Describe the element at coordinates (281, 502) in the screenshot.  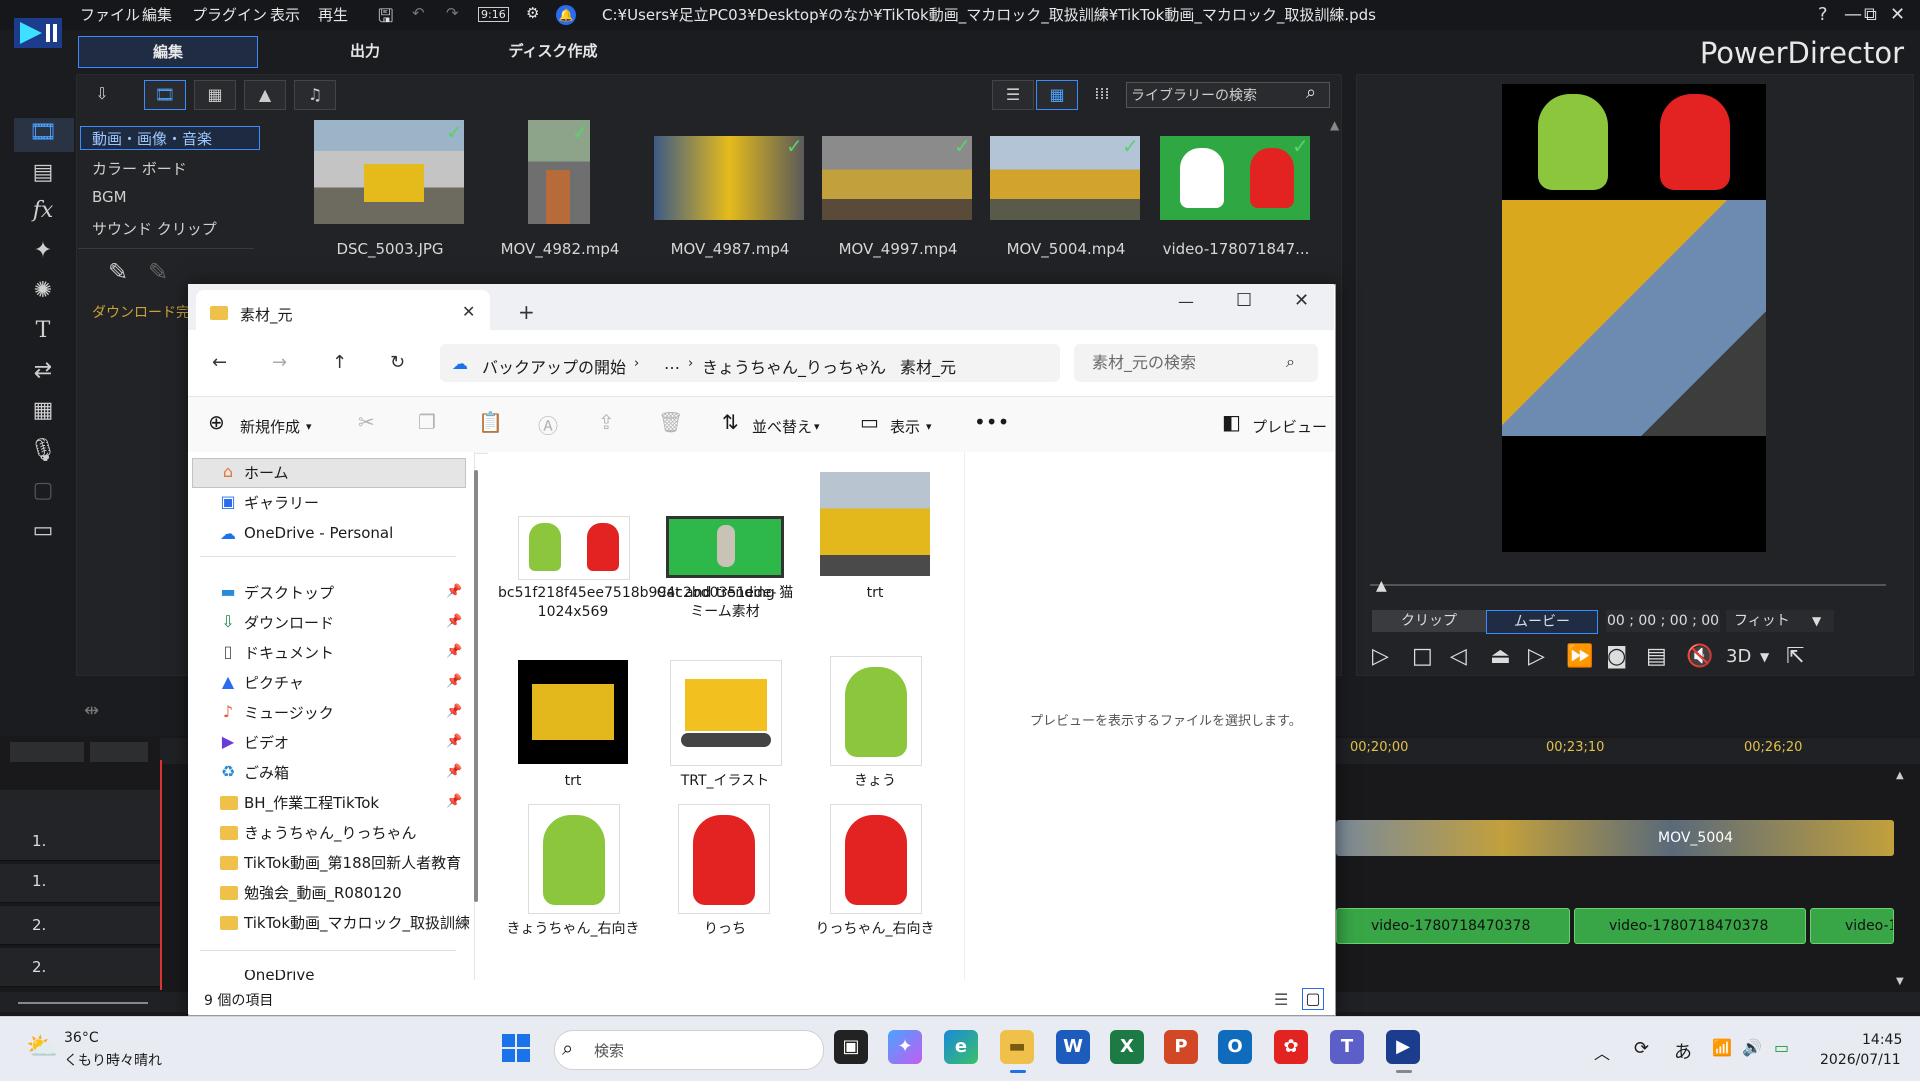
I see `nav-gallery: ギャラリー` at that location.